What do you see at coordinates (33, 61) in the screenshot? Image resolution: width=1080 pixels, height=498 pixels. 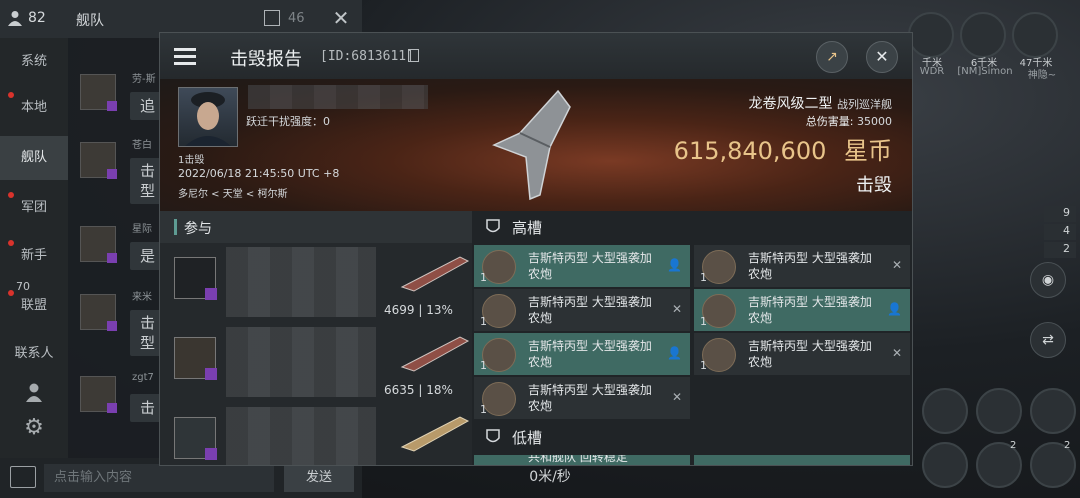 I see `nav-label: 系统` at bounding box center [33, 61].